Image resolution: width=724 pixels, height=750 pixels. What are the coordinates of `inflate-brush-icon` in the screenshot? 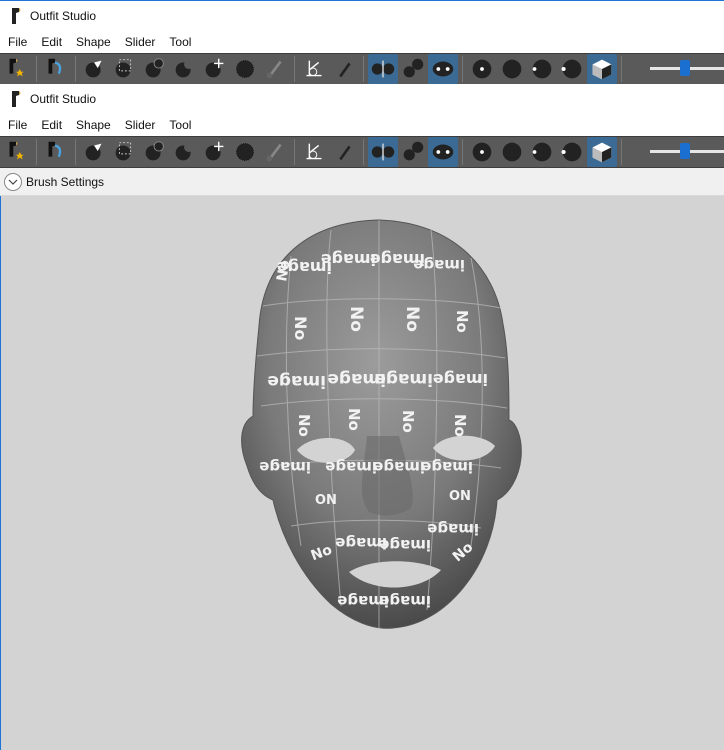 It's located at (154, 151).